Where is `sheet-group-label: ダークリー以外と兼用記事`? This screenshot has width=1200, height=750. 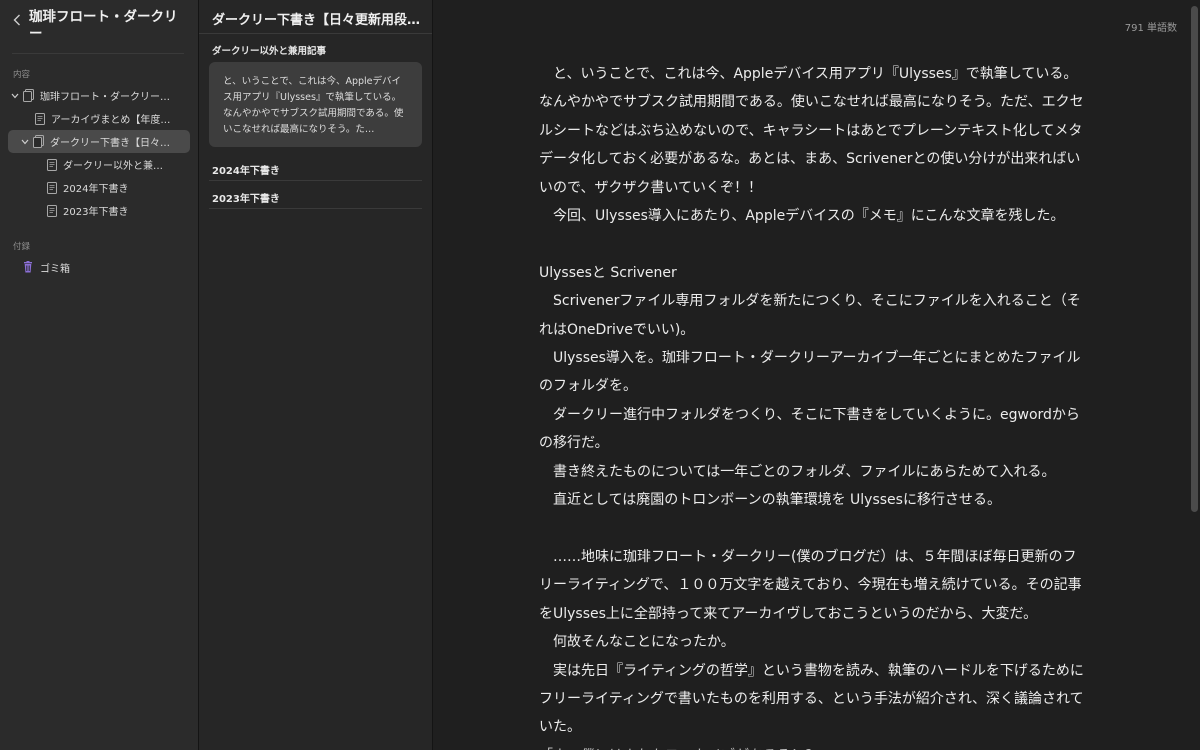
sheet-group-label: ダークリー以外と兼用記事 is located at coordinates (315, 45).